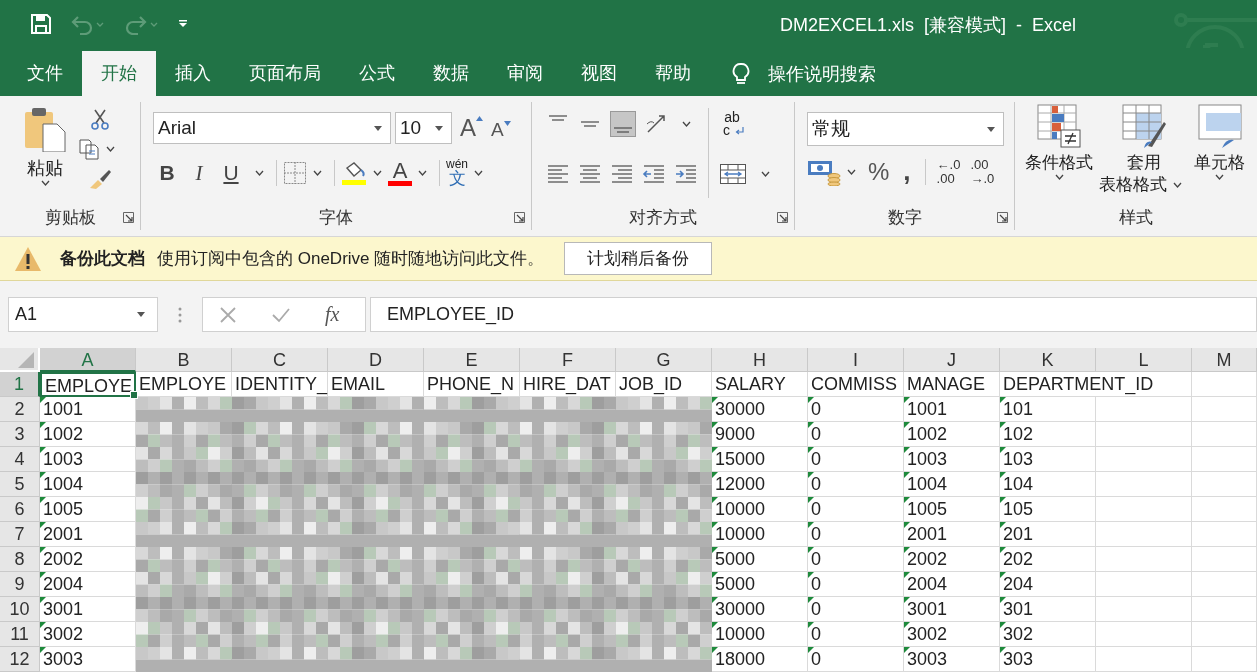 The image size is (1257, 672). I want to click on italic-button: I, so click(199, 173).